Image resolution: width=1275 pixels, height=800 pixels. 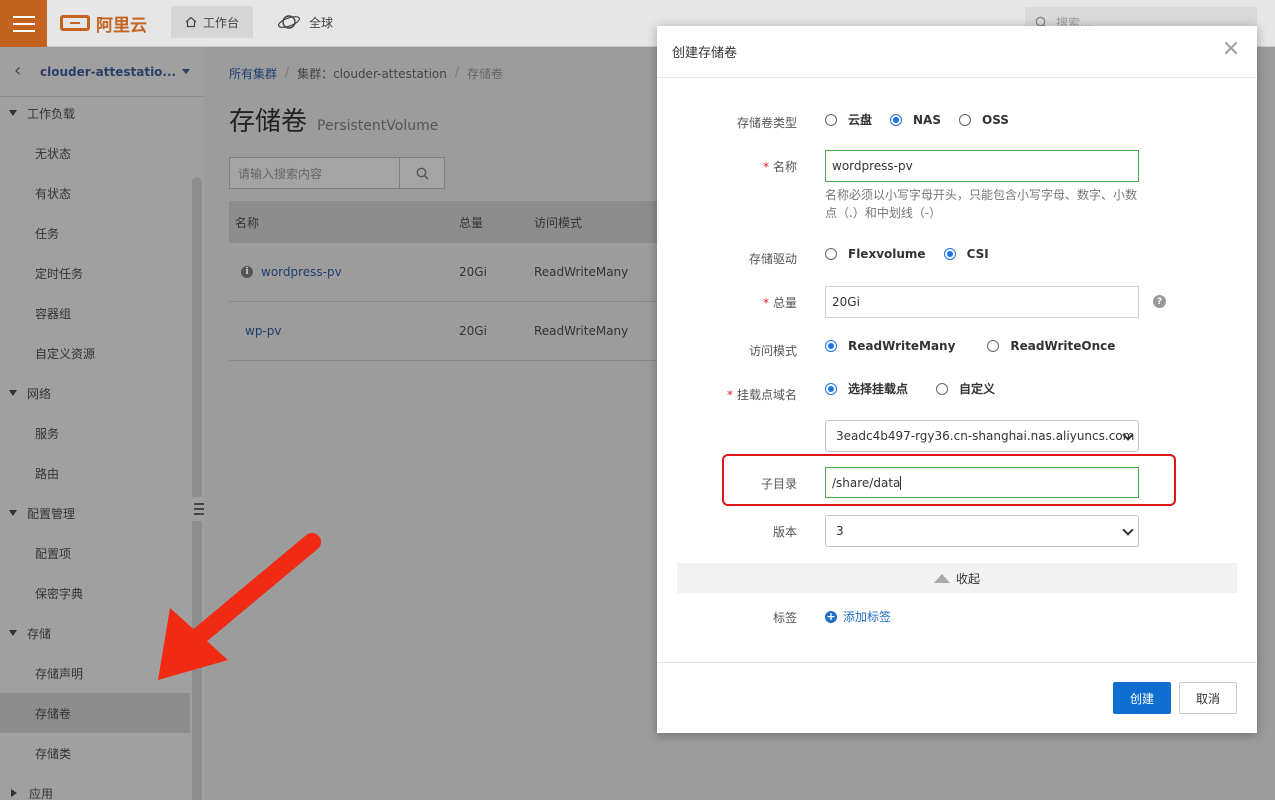 What do you see at coordinates (705, 53) in the screenshot?
I see `dialog-title: 创建存储卷` at bounding box center [705, 53].